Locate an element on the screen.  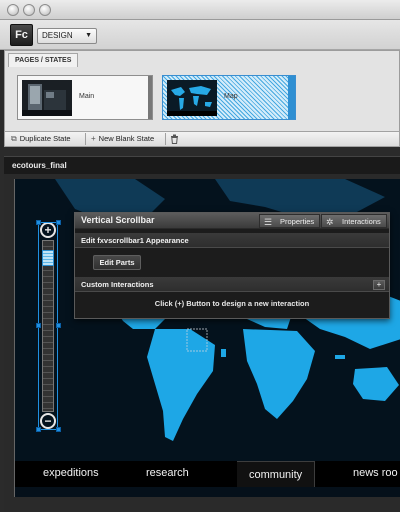
duplicate-icon: ⧉ is located at coordinates (14, 138).